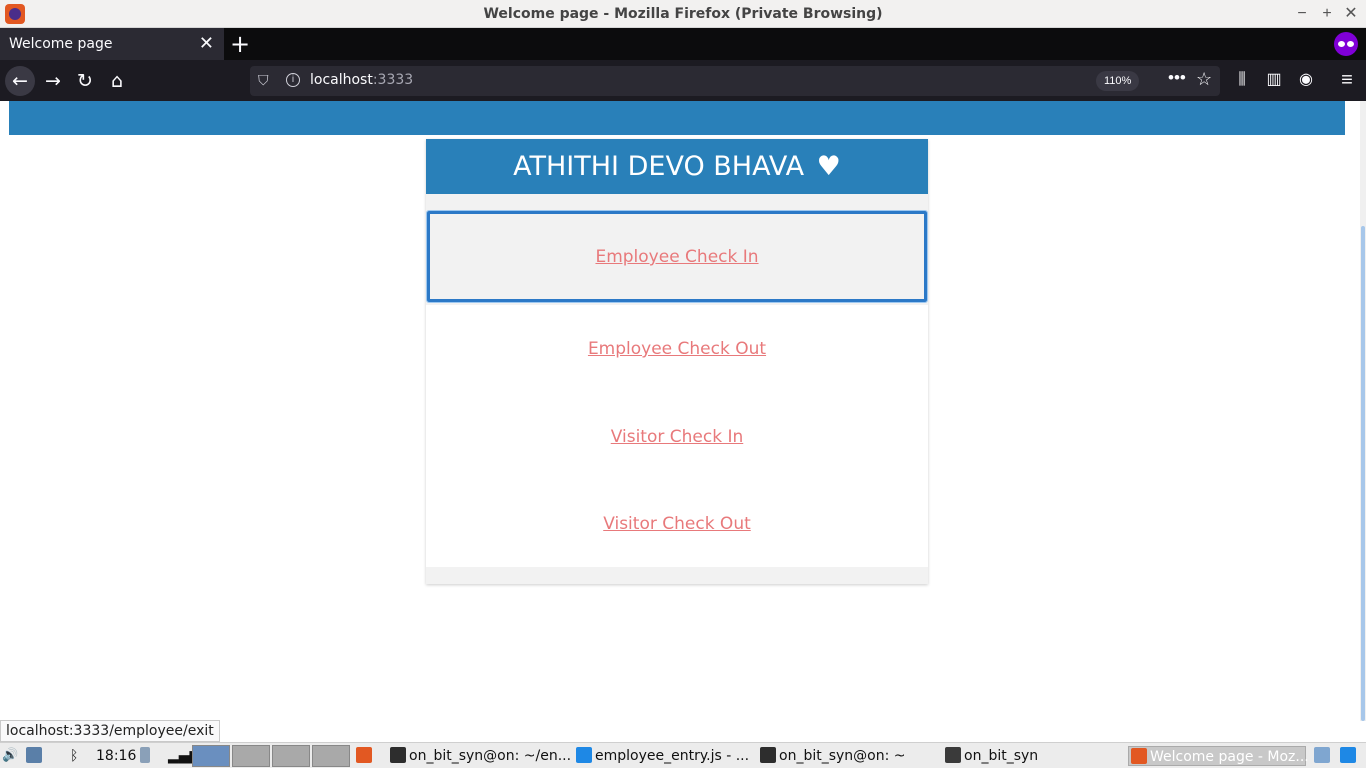 The height and width of the screenshot is (768, 1366). I want to click on network-monitor-icon, so click(35, 756).